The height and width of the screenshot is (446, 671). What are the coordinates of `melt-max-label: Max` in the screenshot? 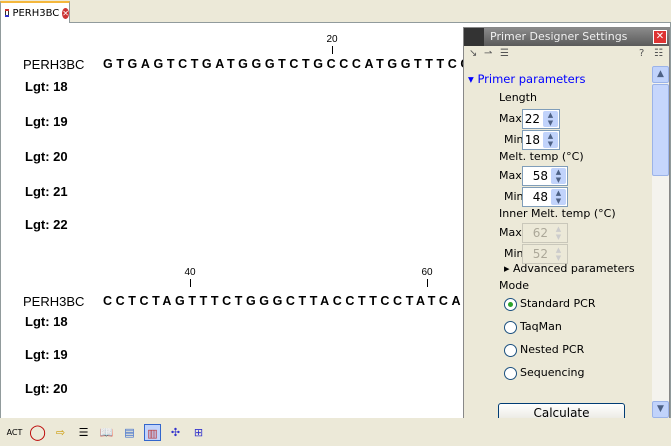 It's located at (510, 175).